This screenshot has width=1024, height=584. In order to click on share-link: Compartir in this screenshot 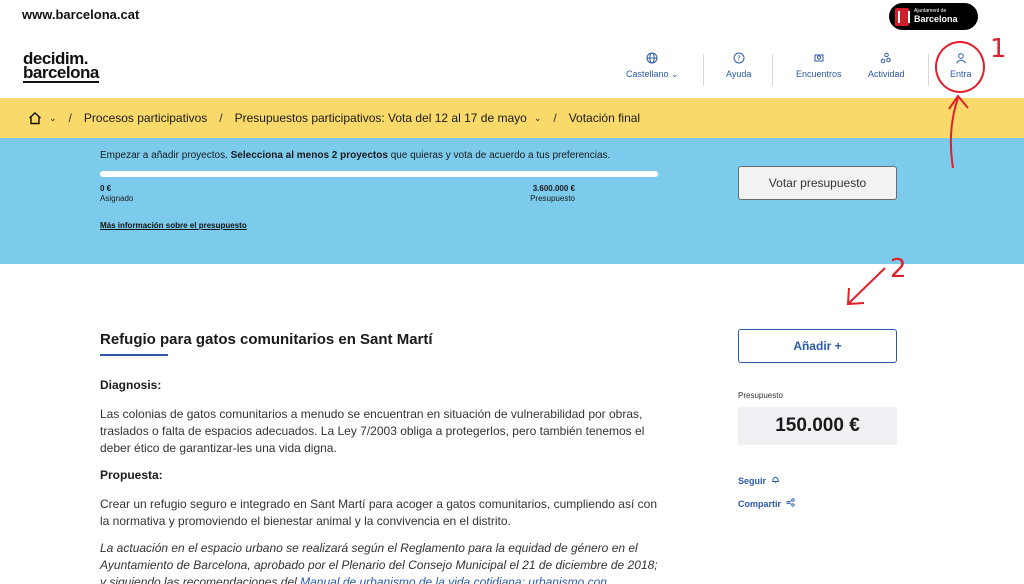, I will do `click(766, 503)`.